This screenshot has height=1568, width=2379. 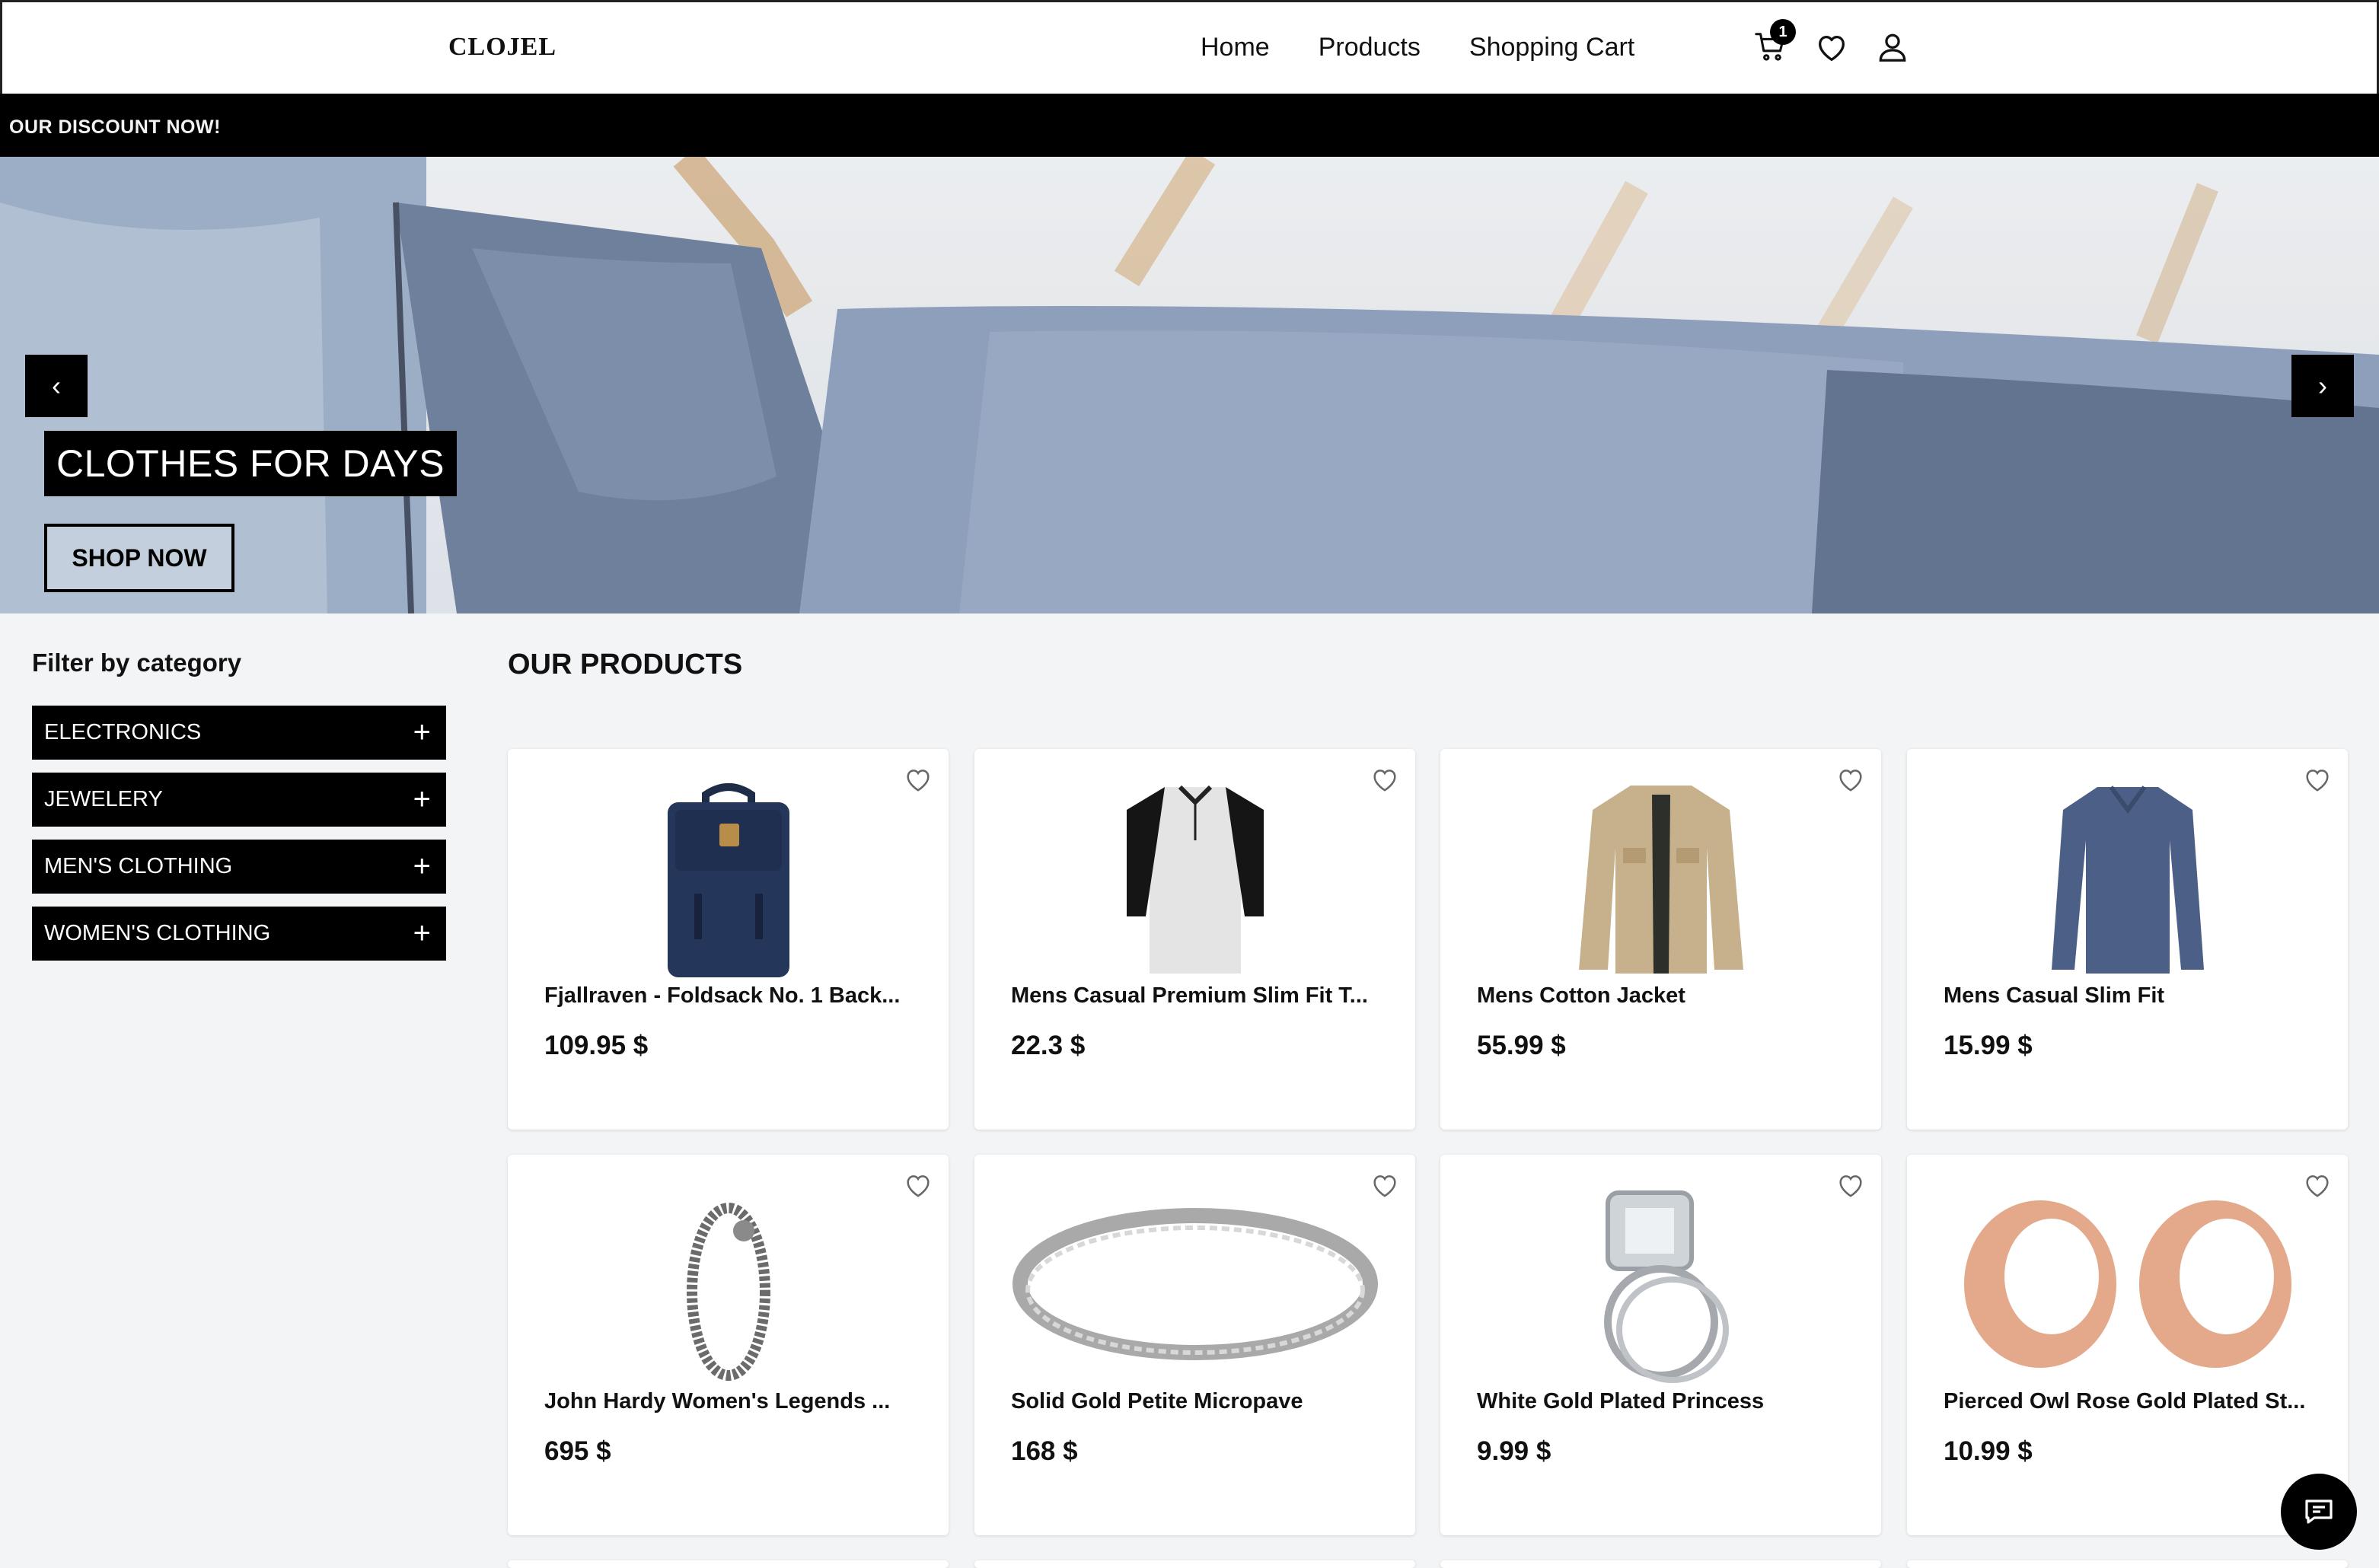 What do you see at coordinates (2127, 878) in the screenshot?
I see `product-image-longsleeve` at bounding box center [2127, 878].